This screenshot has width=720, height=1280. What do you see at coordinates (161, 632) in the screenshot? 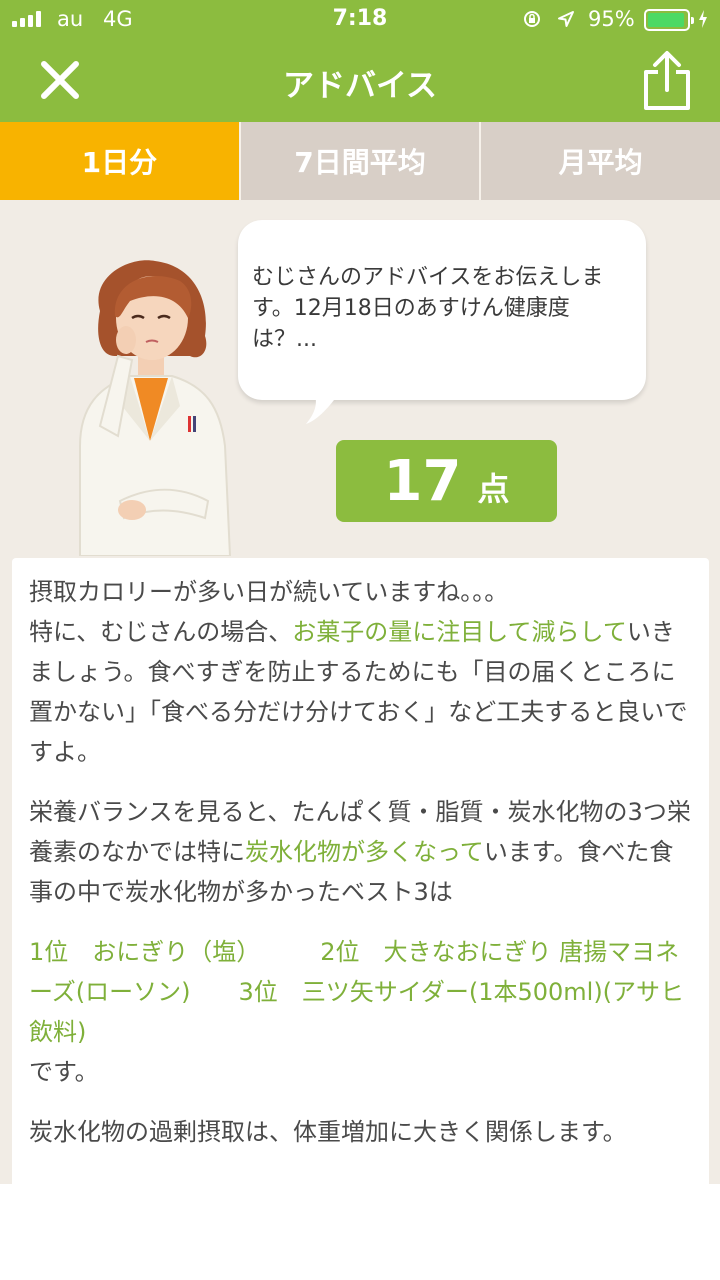
I see `advice-text: 特に、むじさんの場合、` at bounding box center [161, 632].